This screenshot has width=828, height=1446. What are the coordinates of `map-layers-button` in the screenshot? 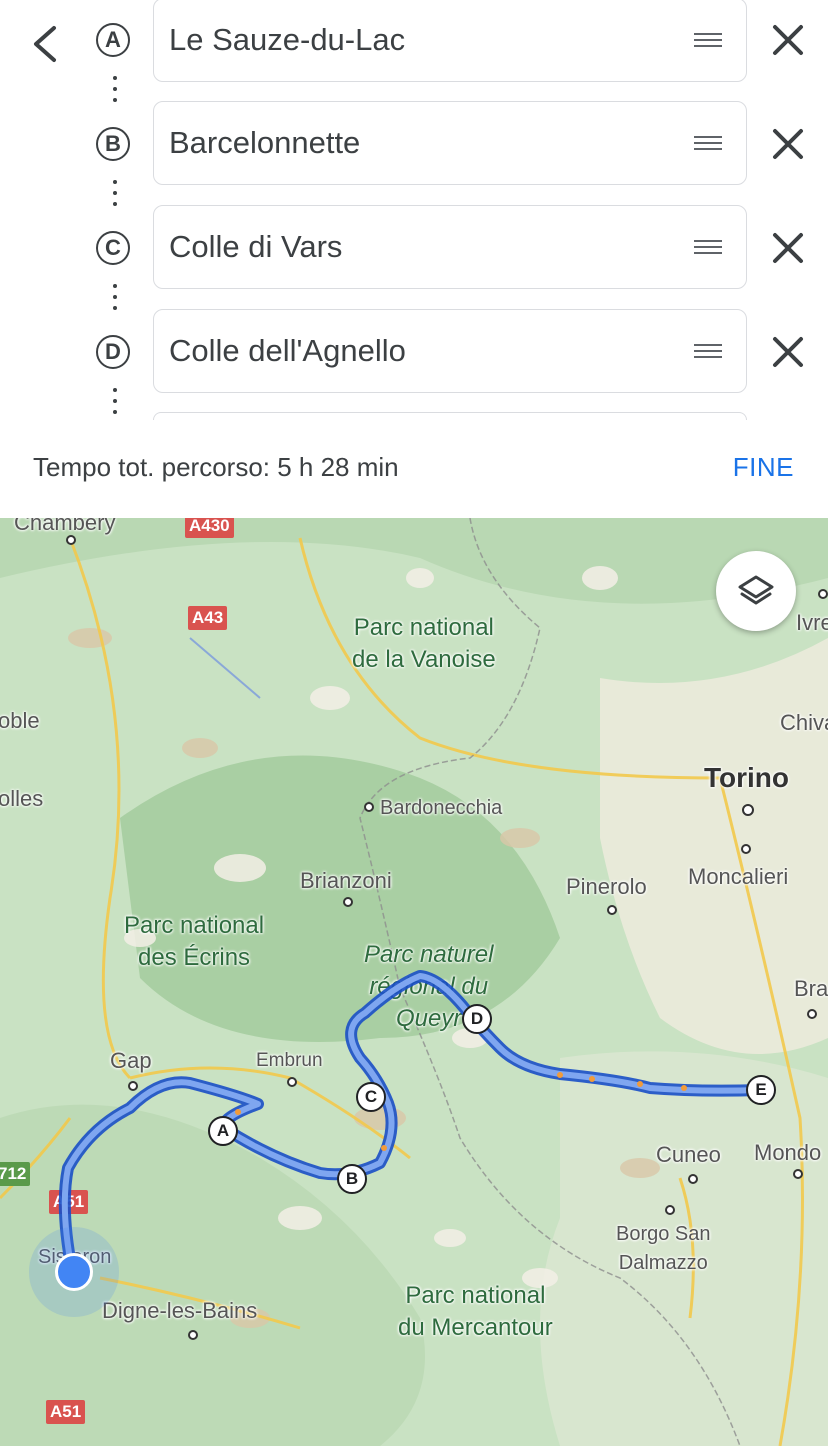 It's located at (756, 591).